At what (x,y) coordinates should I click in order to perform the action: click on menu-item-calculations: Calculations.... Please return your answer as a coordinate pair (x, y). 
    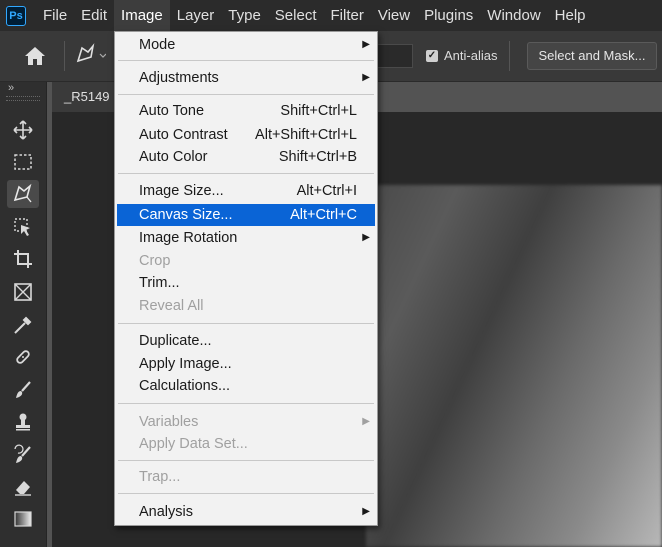
    Looking at the image, I should click on (246, 386).